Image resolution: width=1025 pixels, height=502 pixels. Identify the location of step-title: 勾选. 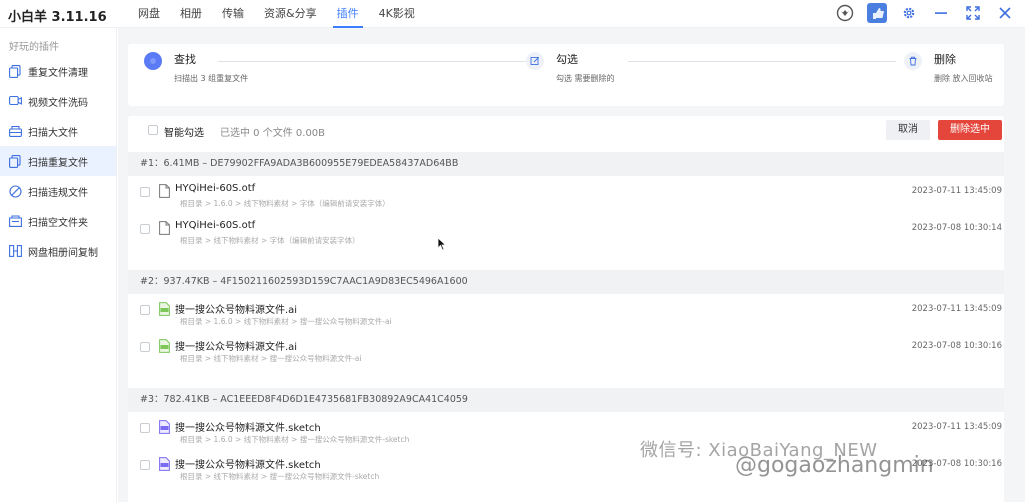
(567, 59).